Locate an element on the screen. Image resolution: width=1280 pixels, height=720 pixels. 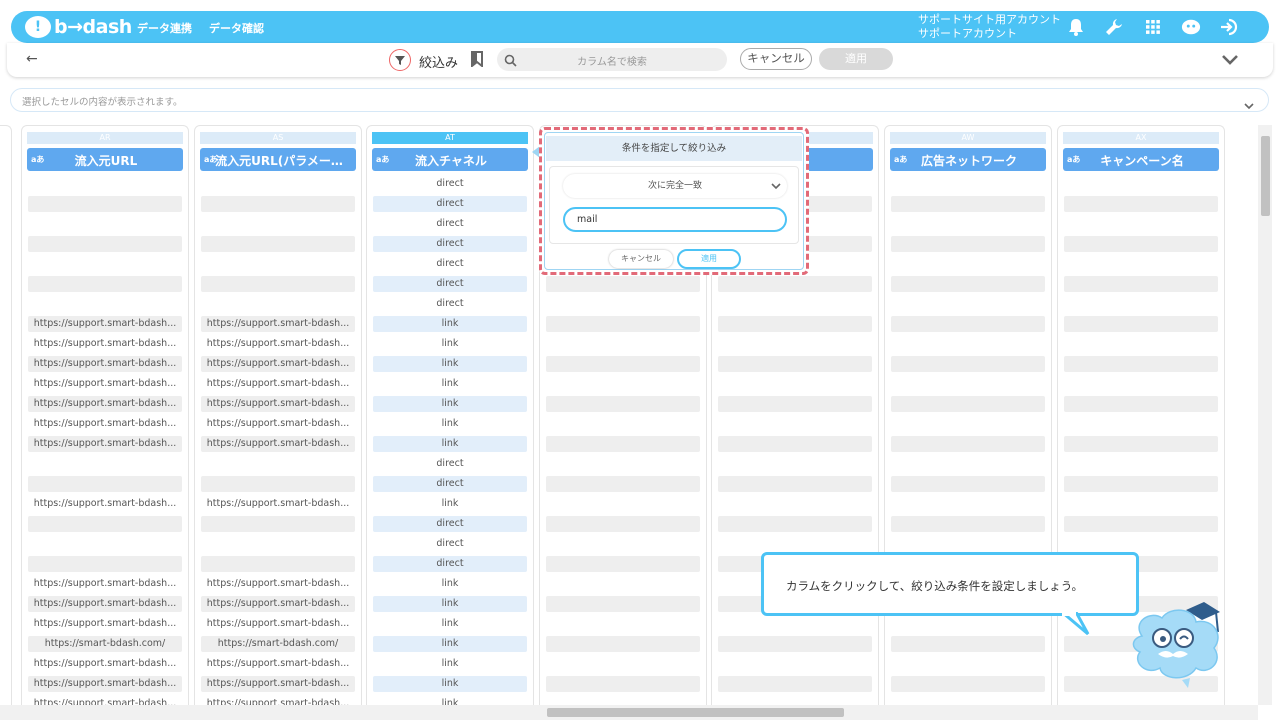
chevron-down-icon is located at coordinates (1249, 104).